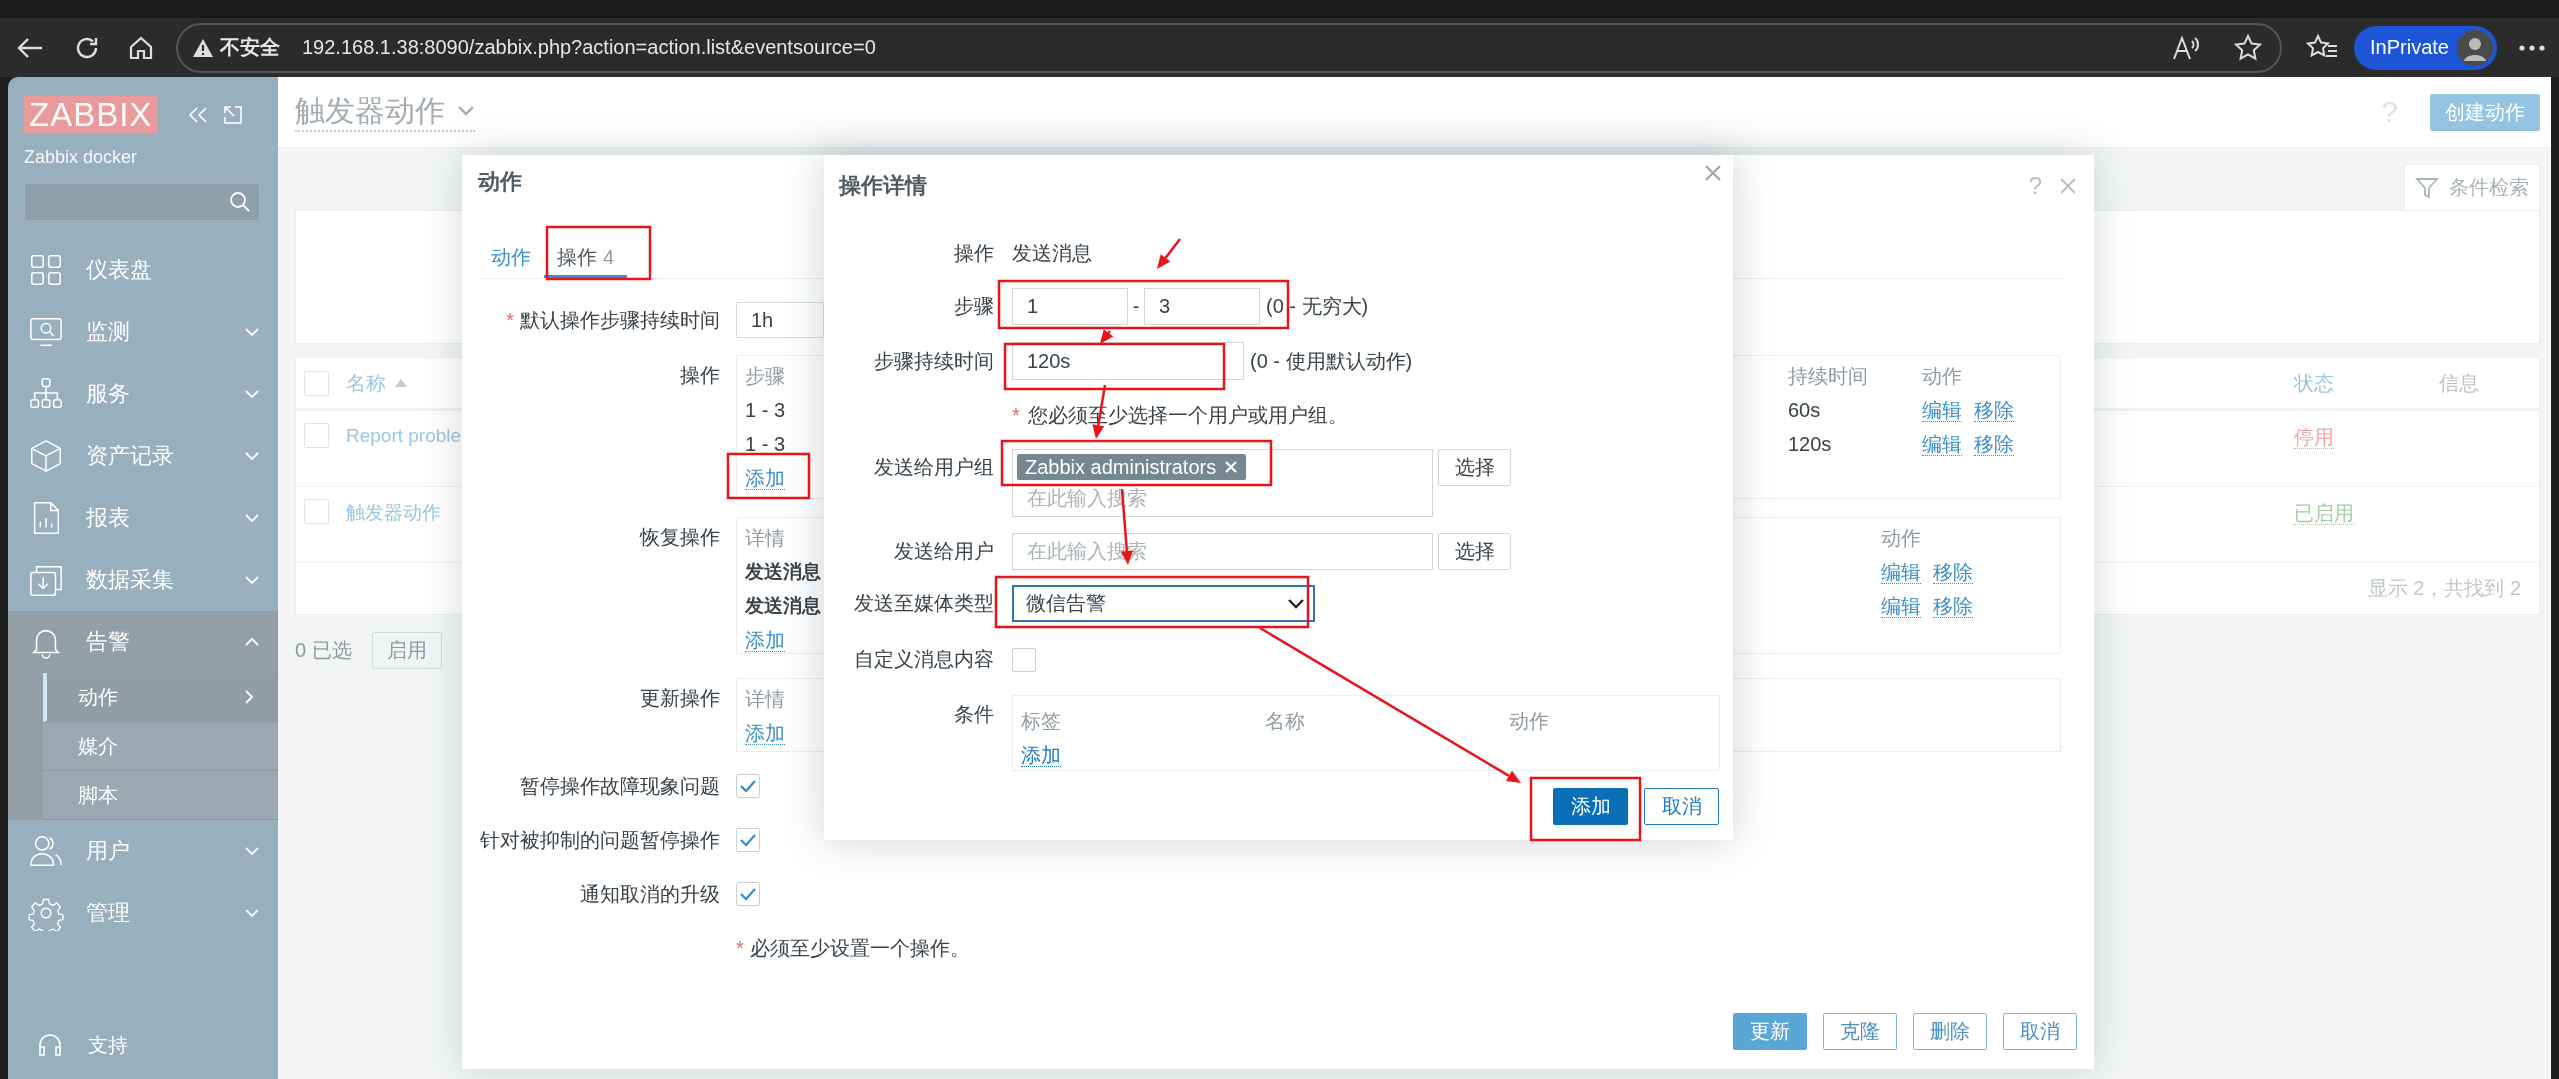 Image resolution: width=2559 pixels, height=1079 pixels. I want to click on filter-tab: 条件检索, so click(2472, 187).